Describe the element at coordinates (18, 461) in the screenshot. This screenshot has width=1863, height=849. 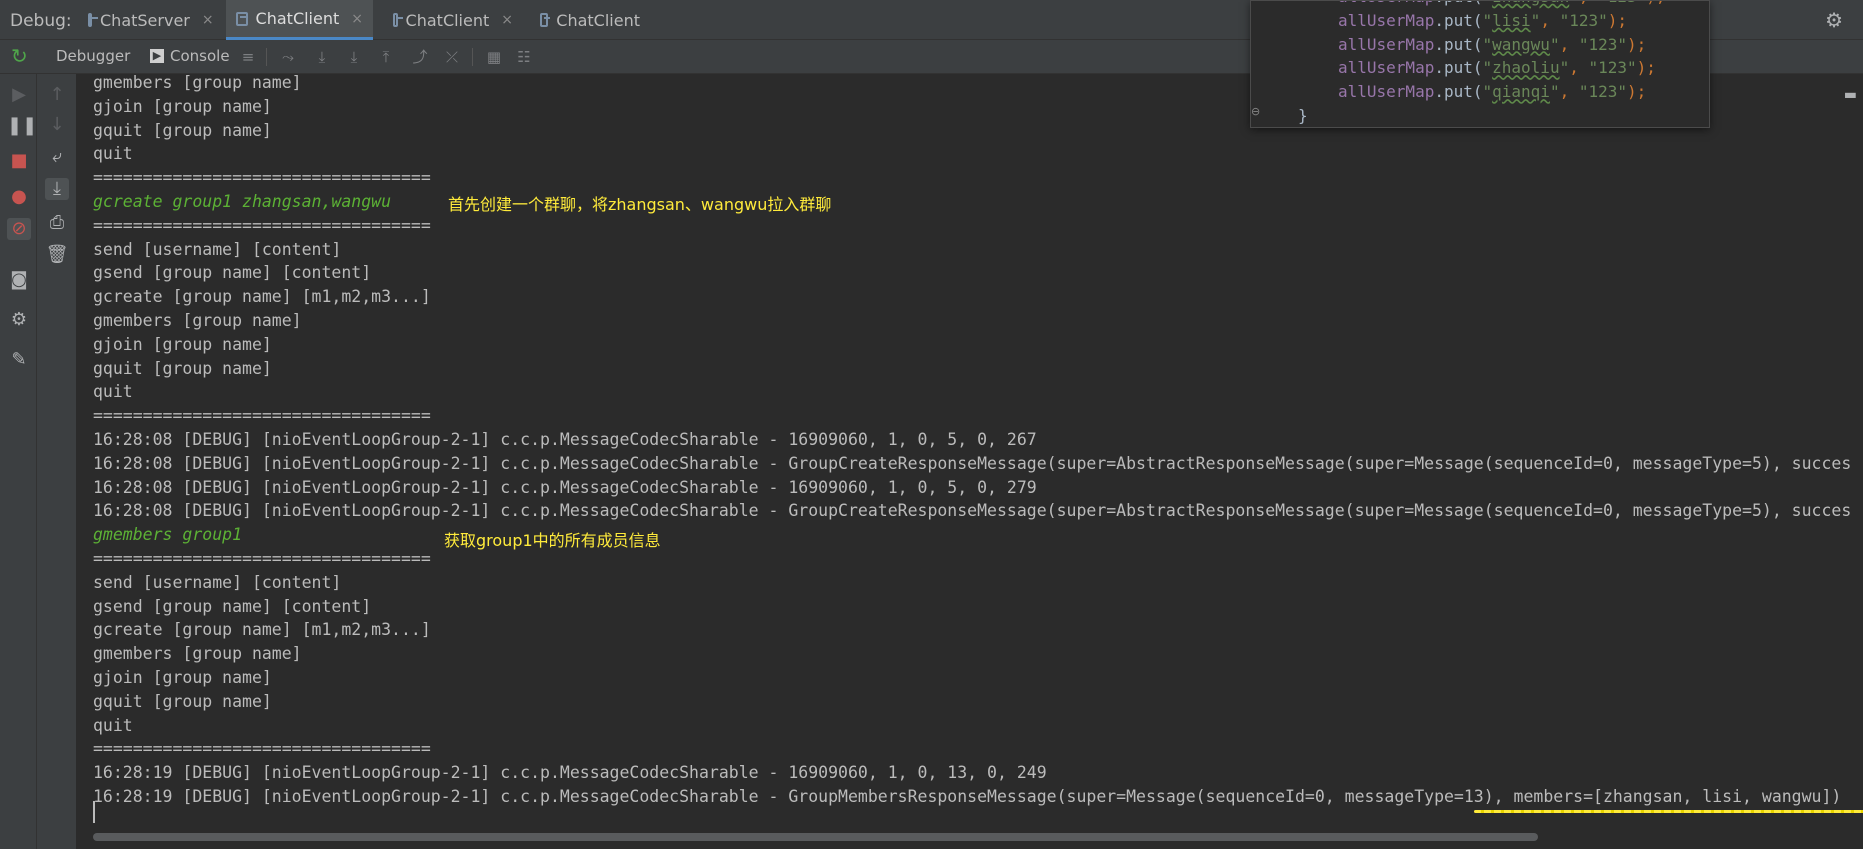
I see `debug-actions-gutter: ▶ ❚❚ ■ ● ⊘ ◙ ⚙ ✎` at that location.